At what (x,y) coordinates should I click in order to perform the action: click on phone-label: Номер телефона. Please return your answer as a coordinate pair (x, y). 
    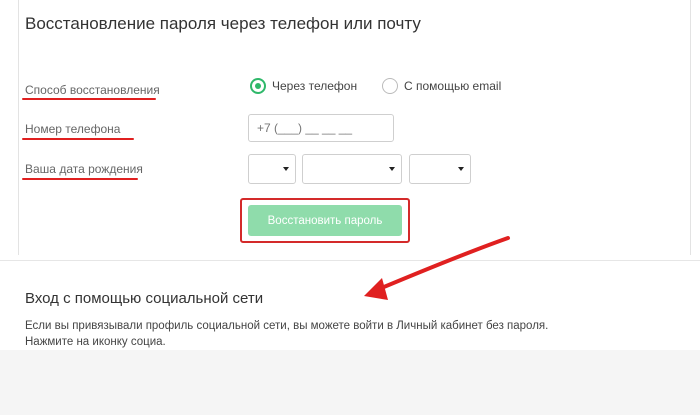
    Looking at the image, I should click on (73, 129).